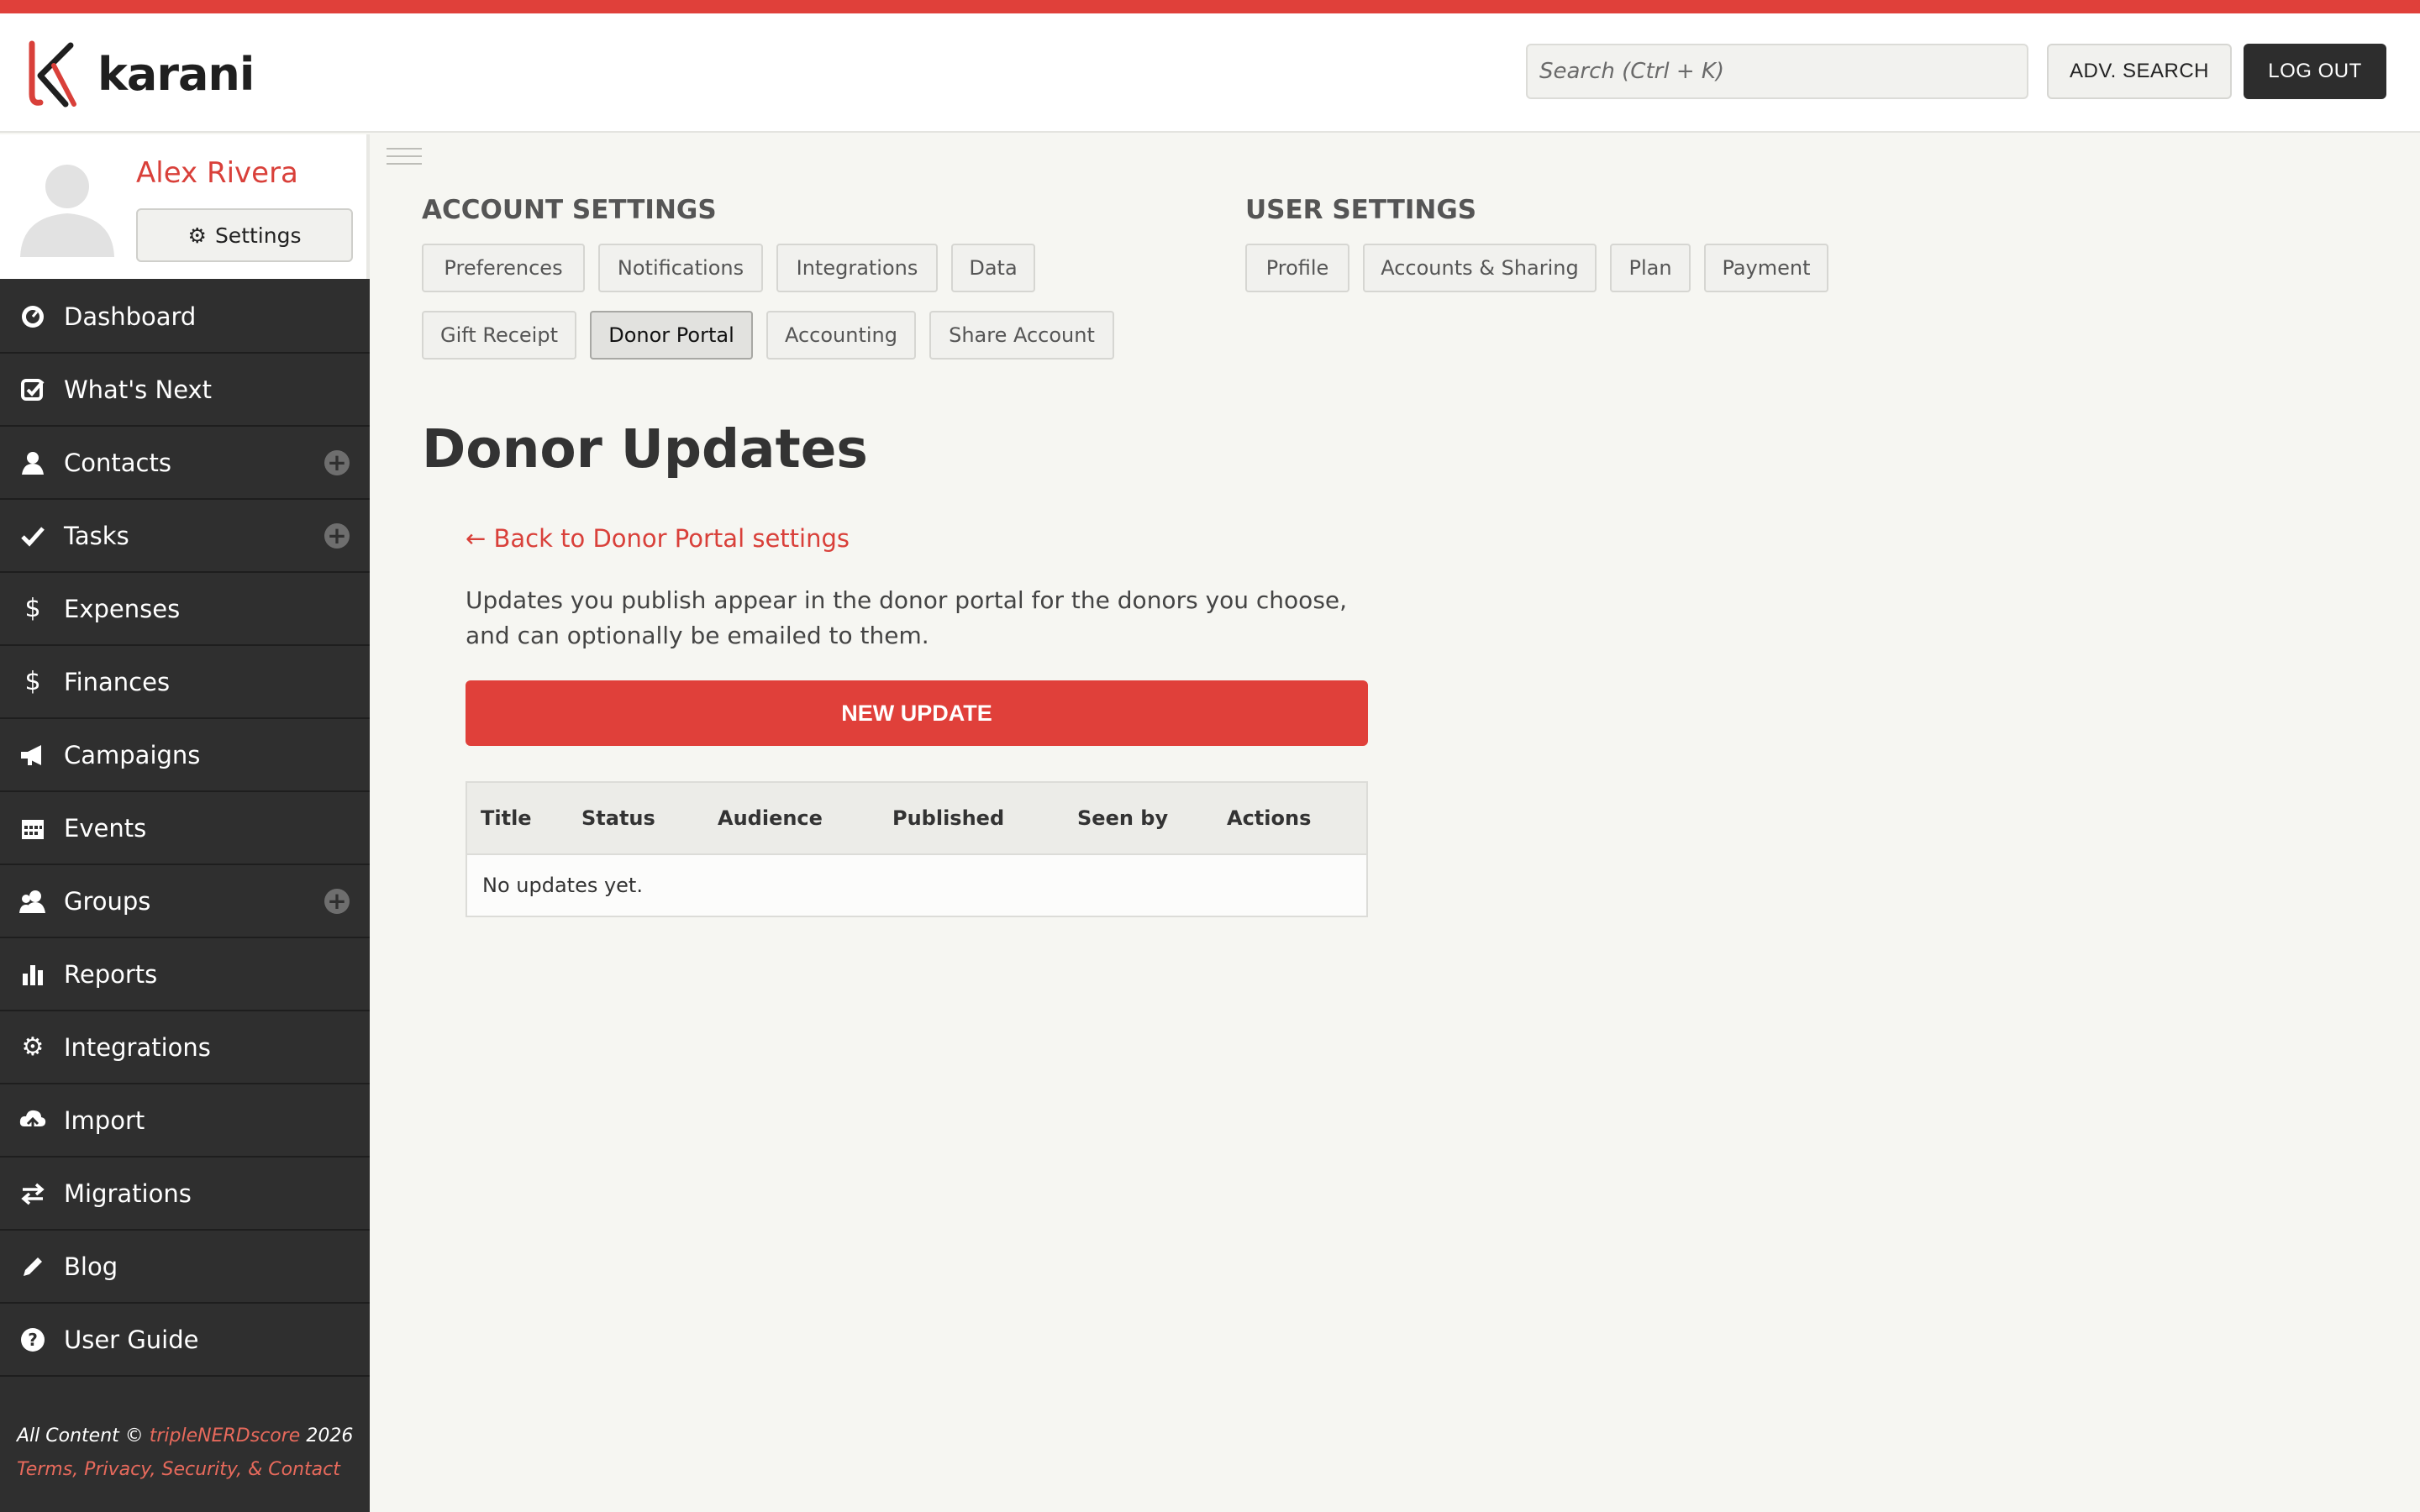 The width and height of the screenshot is (2420, 1512). Describe the element at coordinates (948, 818) in the screenshot. I see `column-header-published: Published` at that location.